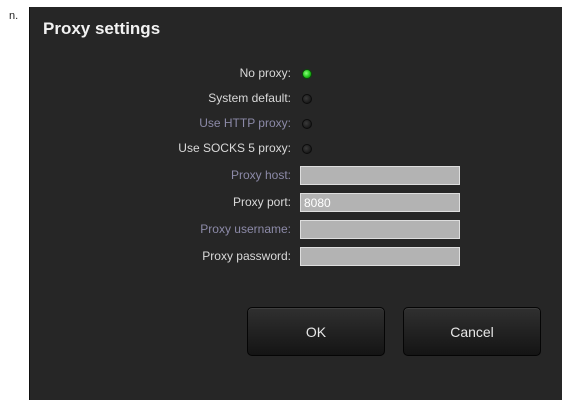  Describe the element at coordinates (245, 123) in the screenshot. I see `option-http-proxy-label: Use HTTP proxy:` at that location.